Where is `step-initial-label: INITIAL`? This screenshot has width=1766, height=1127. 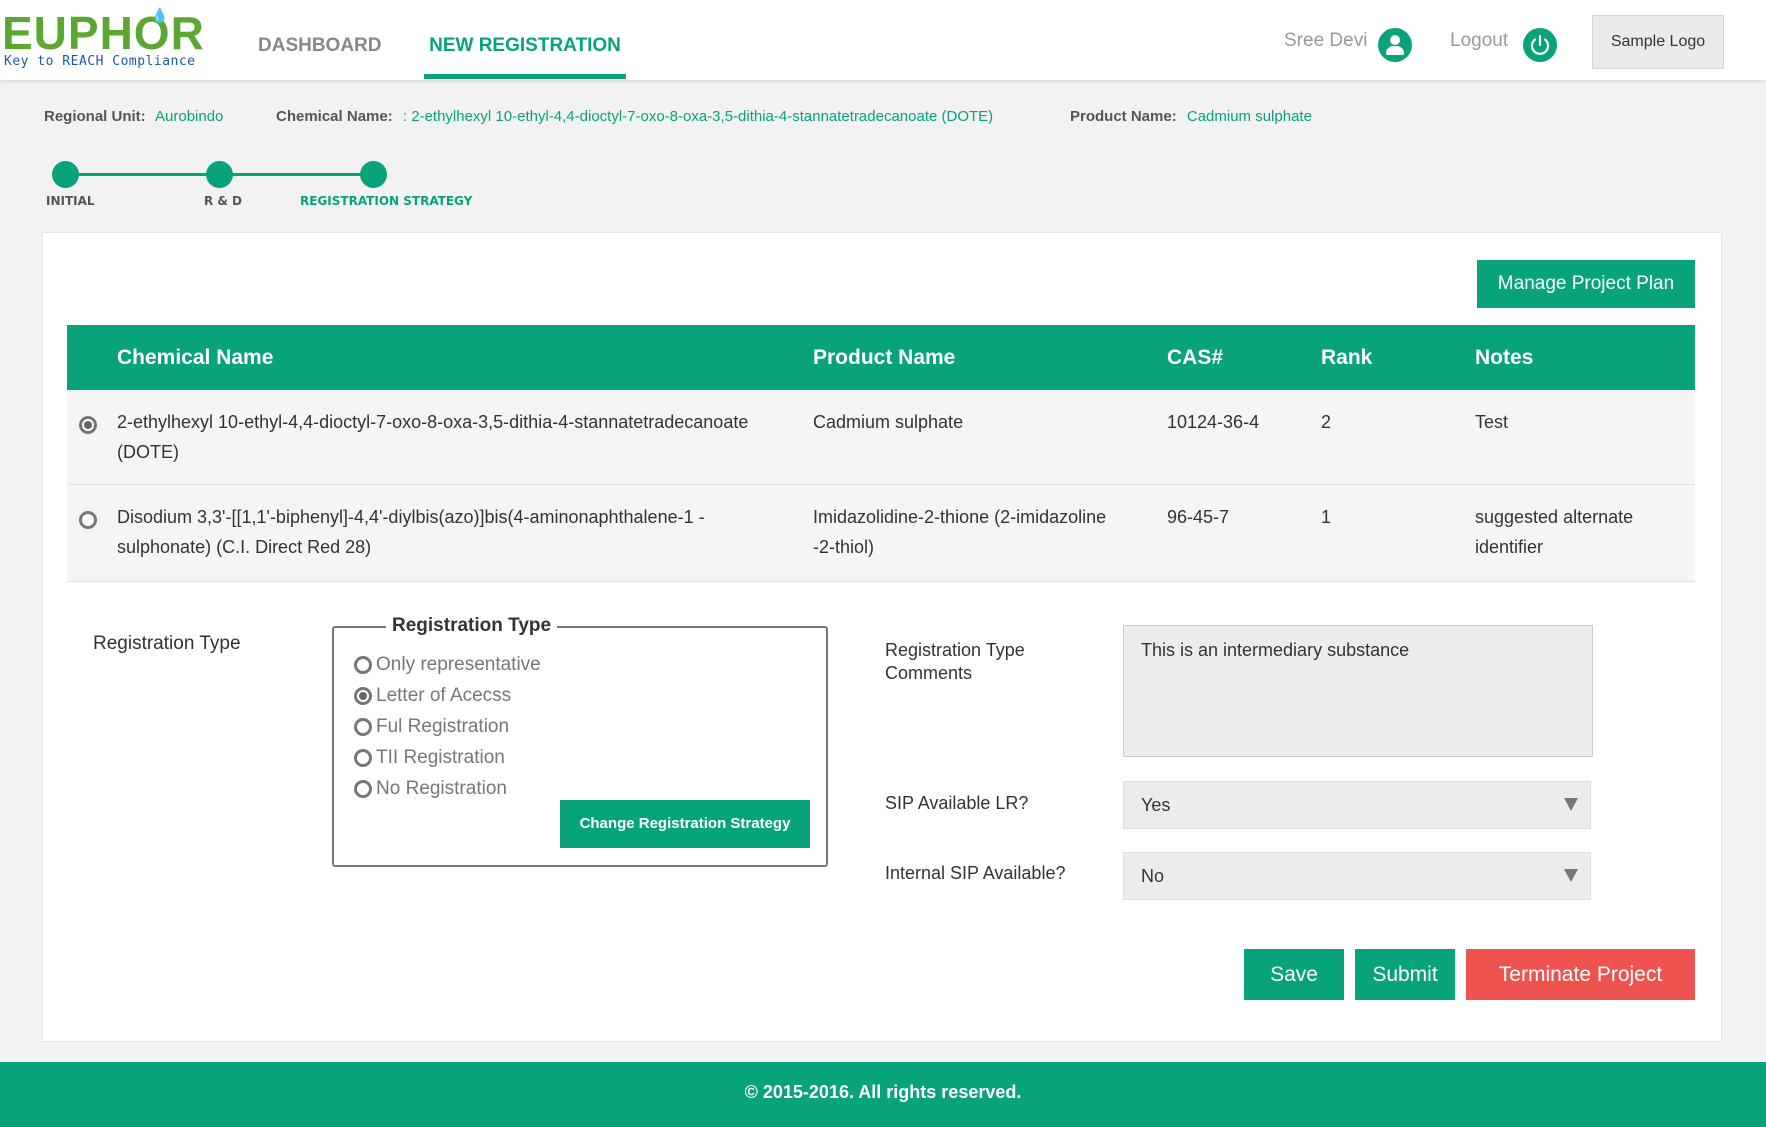 step-initial-label: INITIAL is located at coordinates (70, 201).